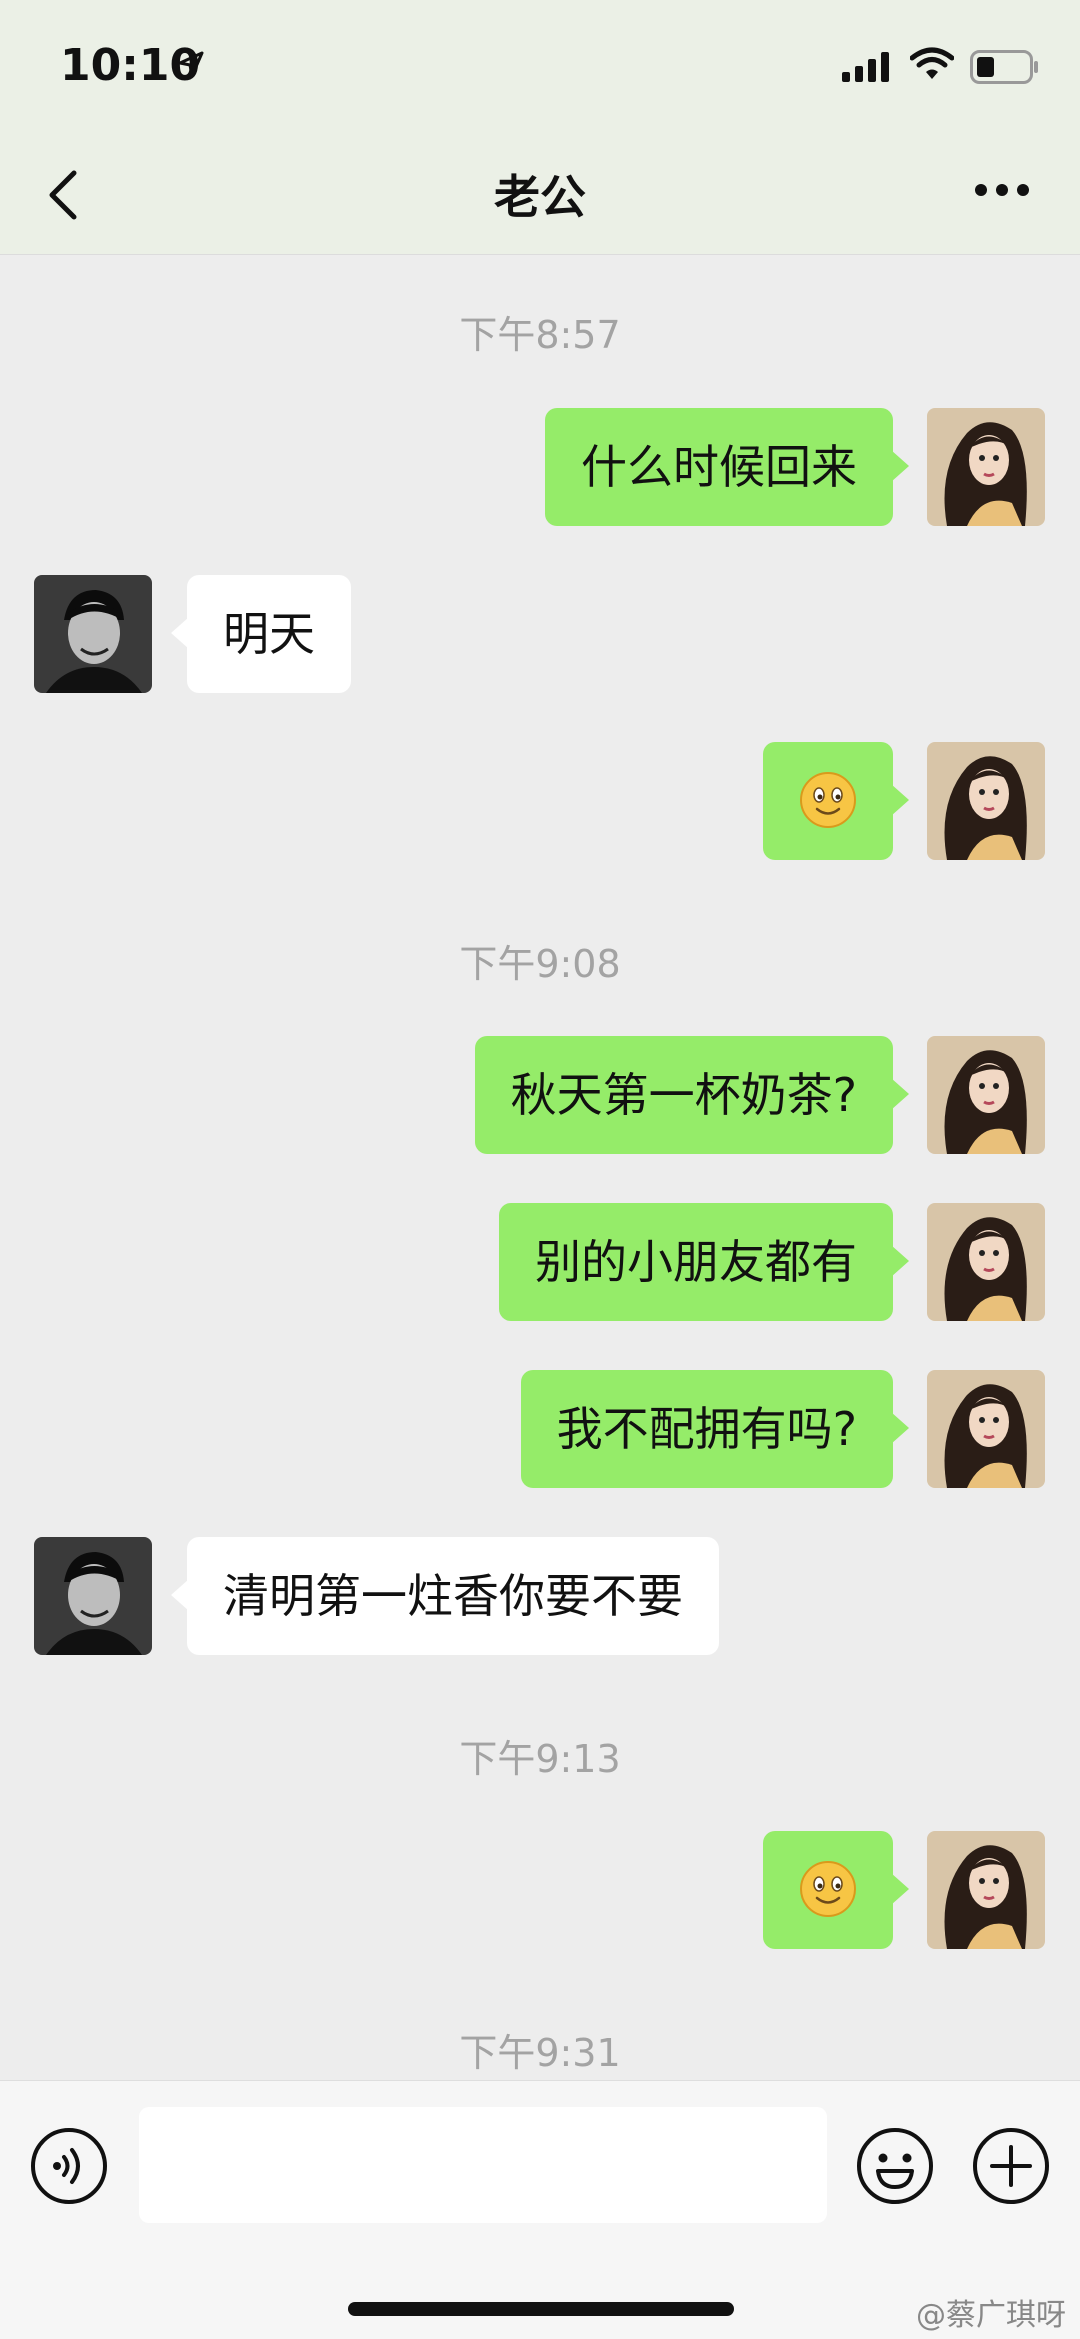  I want to click on location-arrow-icon, so click(191, 64).